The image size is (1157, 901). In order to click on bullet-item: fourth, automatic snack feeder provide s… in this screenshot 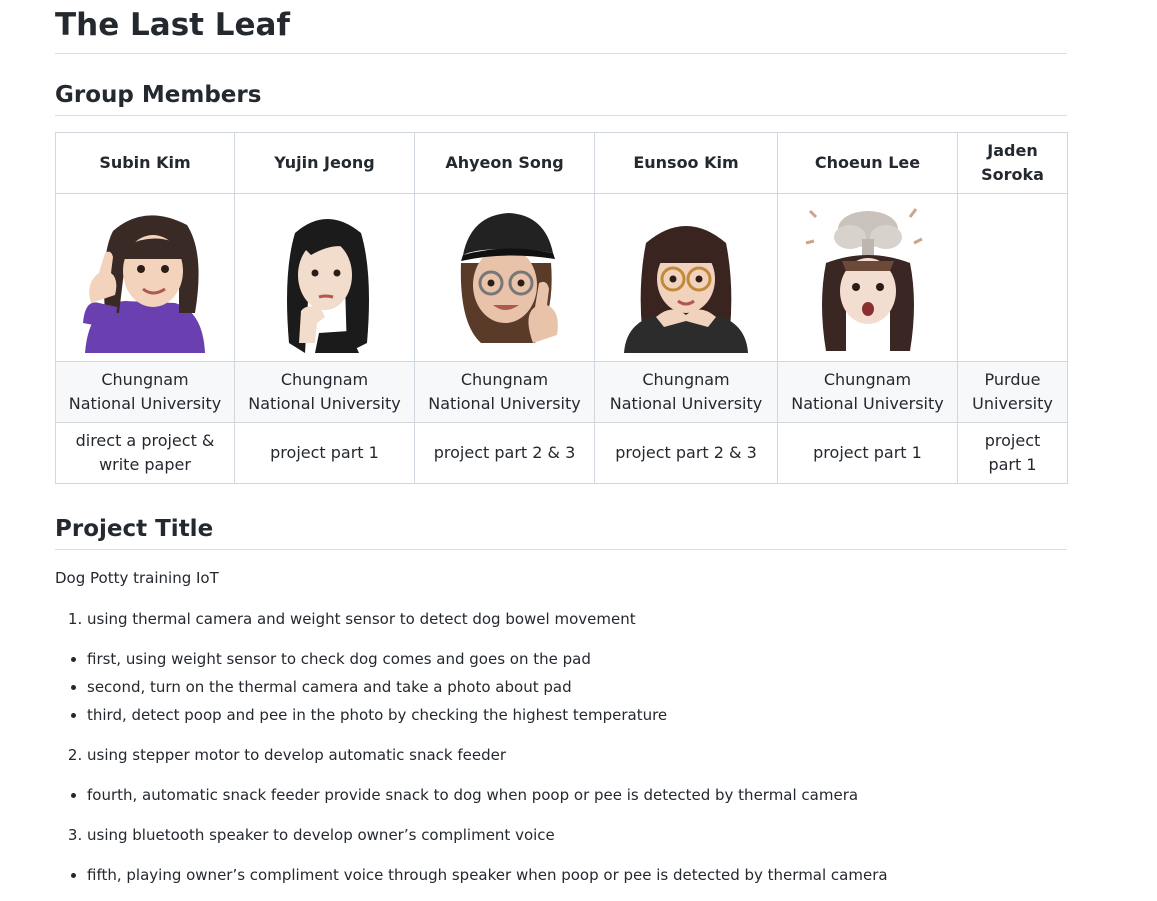, I will do `click(577, 795)`.